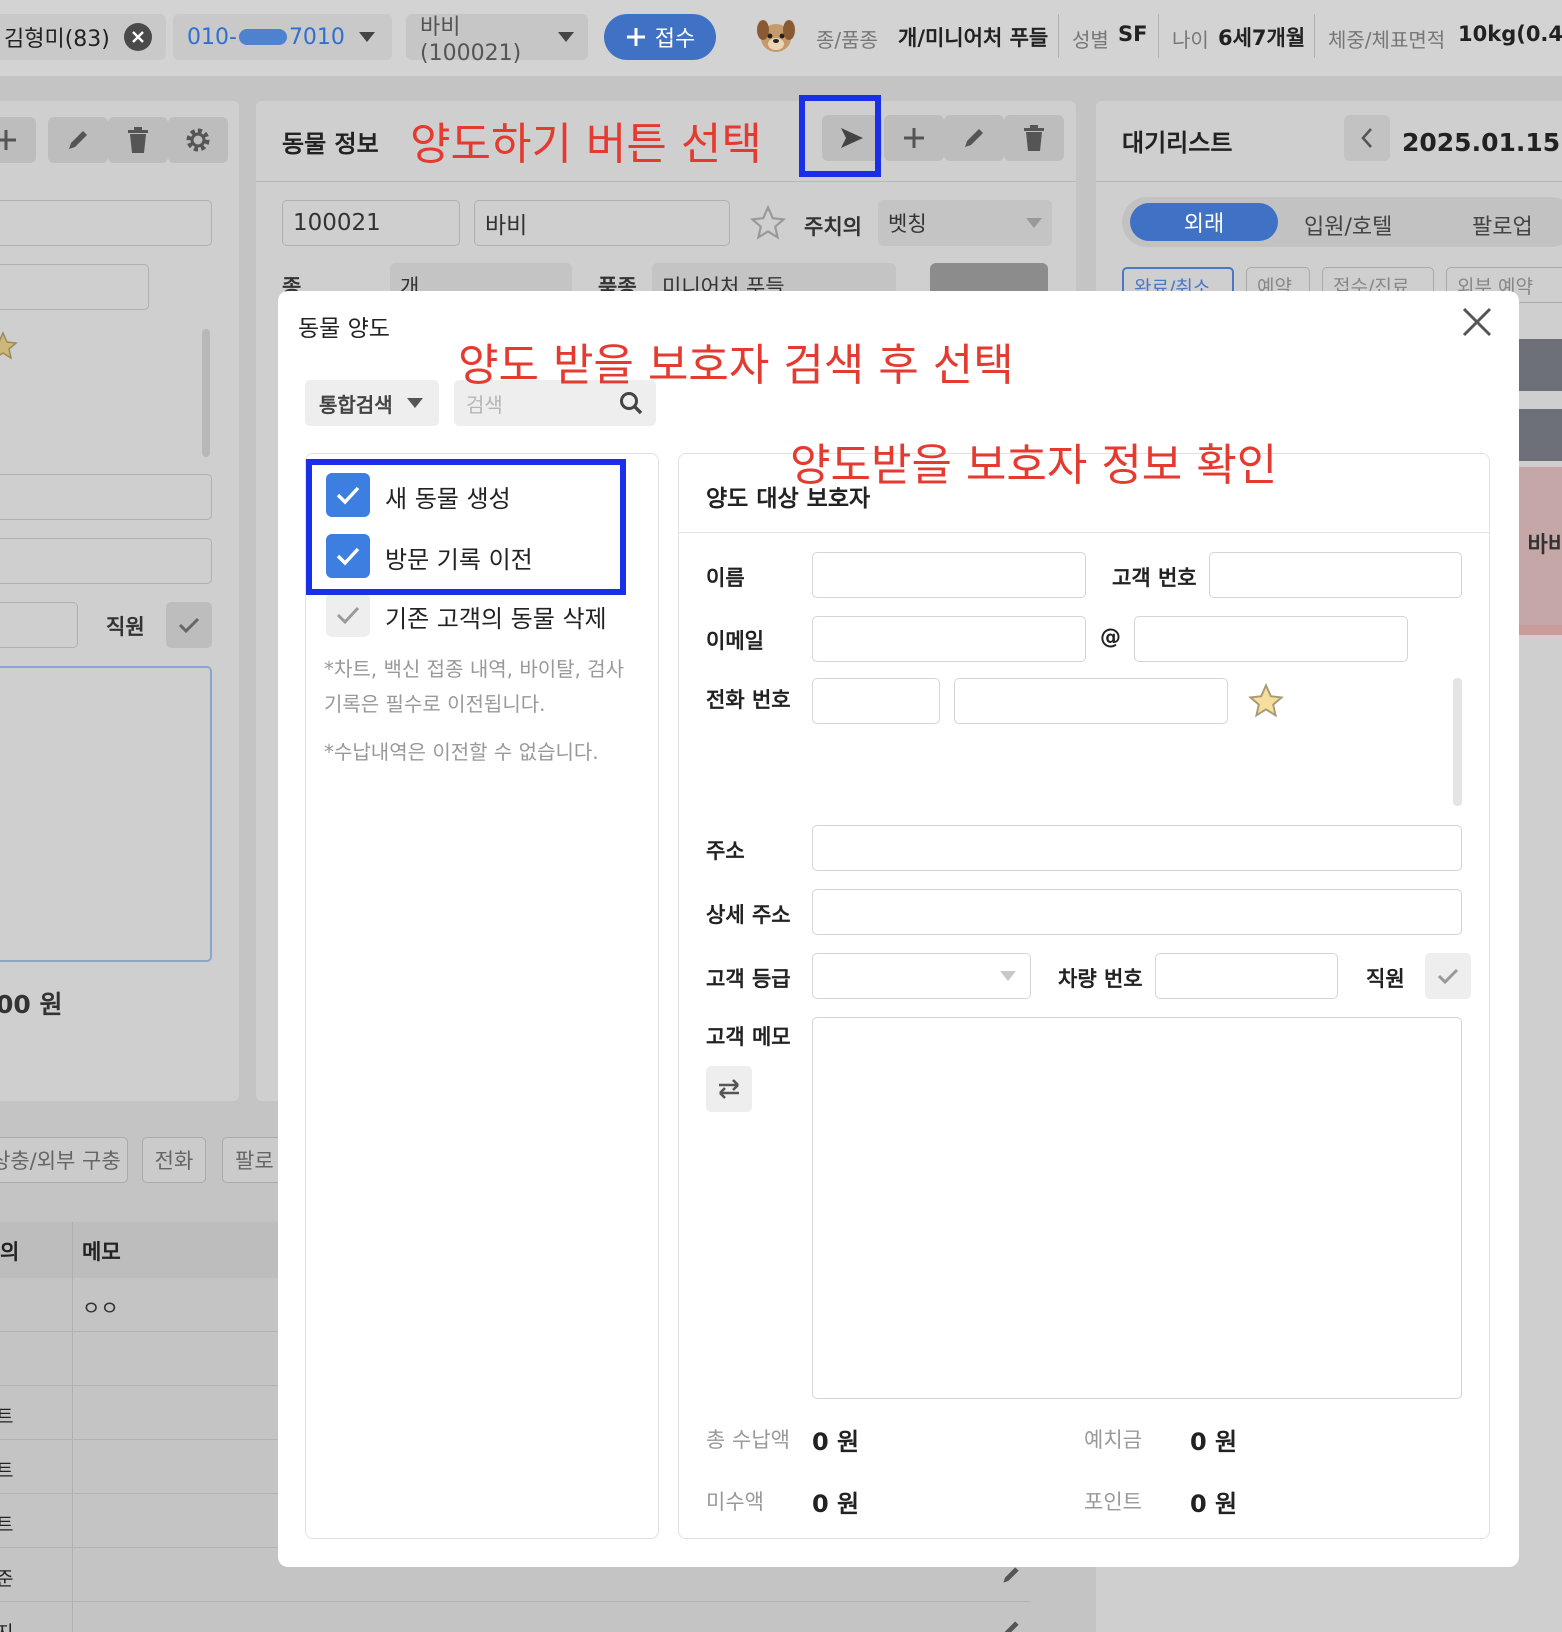 The height and width of the screenshot is (1632, 1562). Describe the element at coordinates (725, 578) in the screenshot. I see `name-label: 이름` at that location.